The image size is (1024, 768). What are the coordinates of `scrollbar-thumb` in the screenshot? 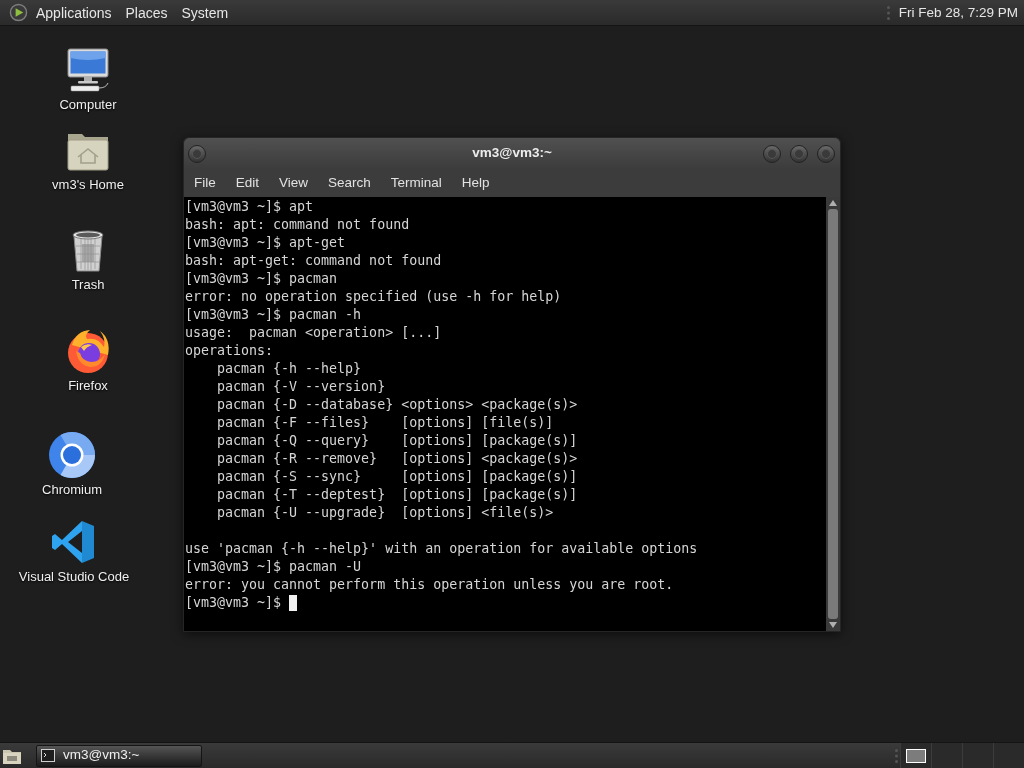 It's located at (833, 414).